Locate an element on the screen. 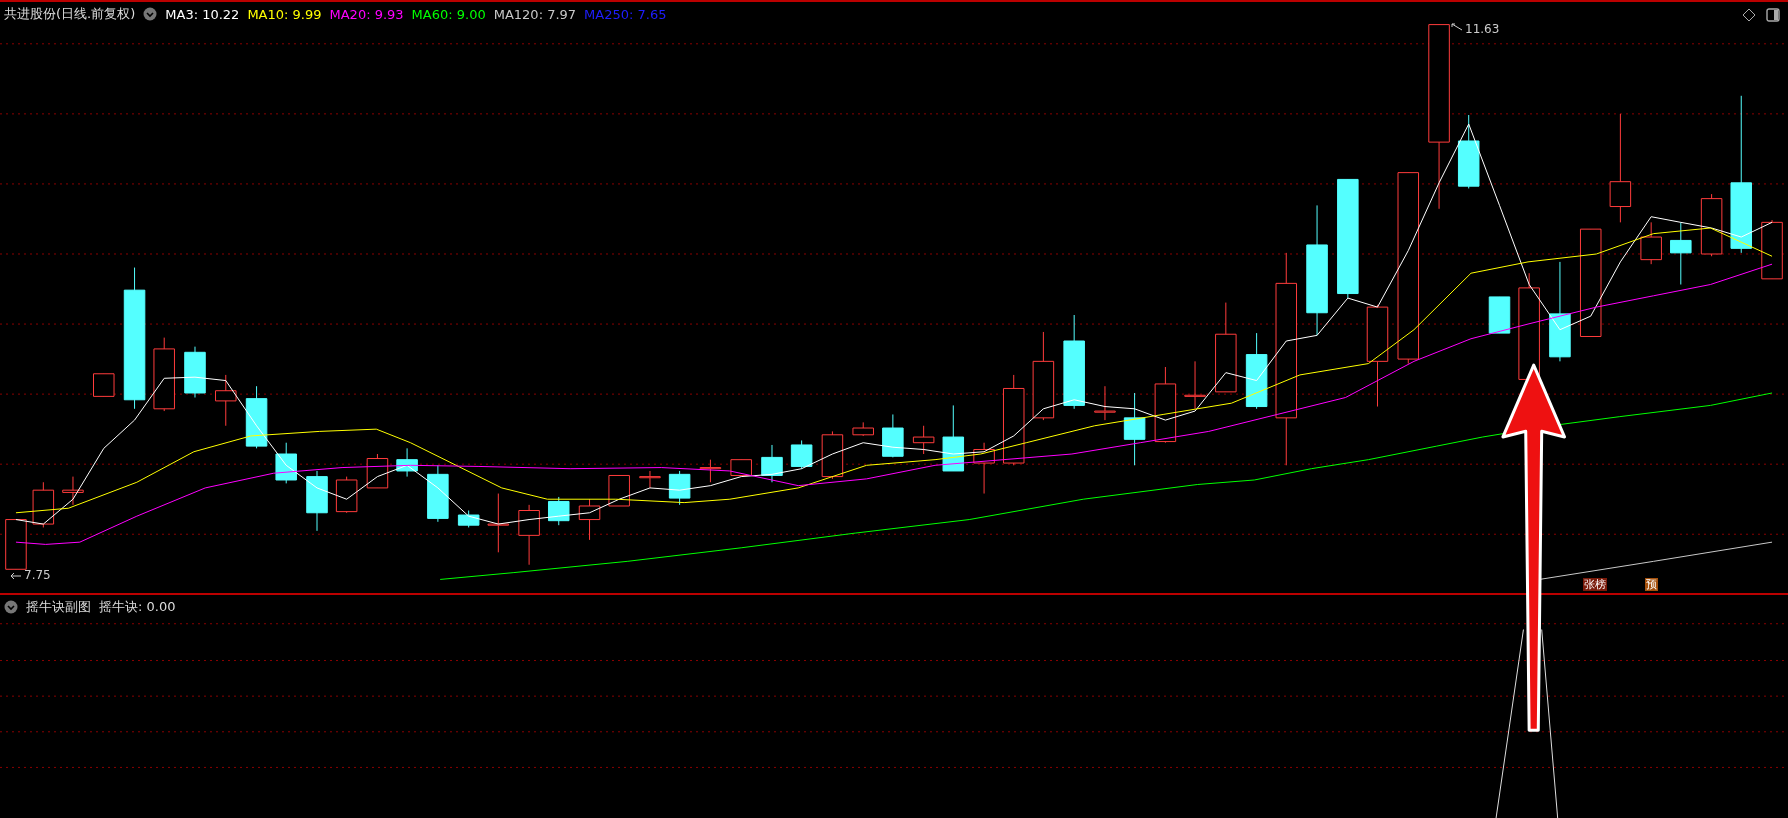 Image resolution: width=1788 pixels, height=818 pixels. indicator-value: MA20: 9.93 is located at coordinates (366, 14).